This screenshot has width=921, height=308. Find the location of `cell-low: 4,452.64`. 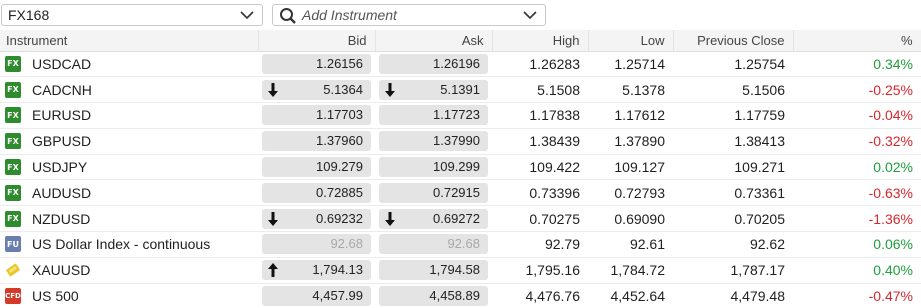

cell-low: 4,452.64 is located at coordinates (630, 295).